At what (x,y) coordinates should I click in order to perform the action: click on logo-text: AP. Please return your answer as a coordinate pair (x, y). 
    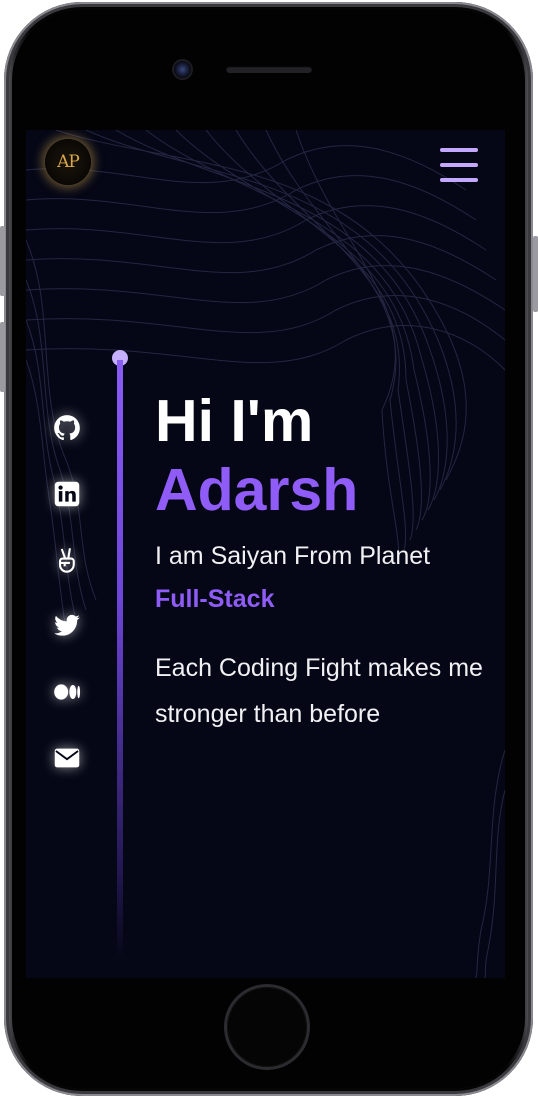
    Looking at the image, I should click on (68, 162).